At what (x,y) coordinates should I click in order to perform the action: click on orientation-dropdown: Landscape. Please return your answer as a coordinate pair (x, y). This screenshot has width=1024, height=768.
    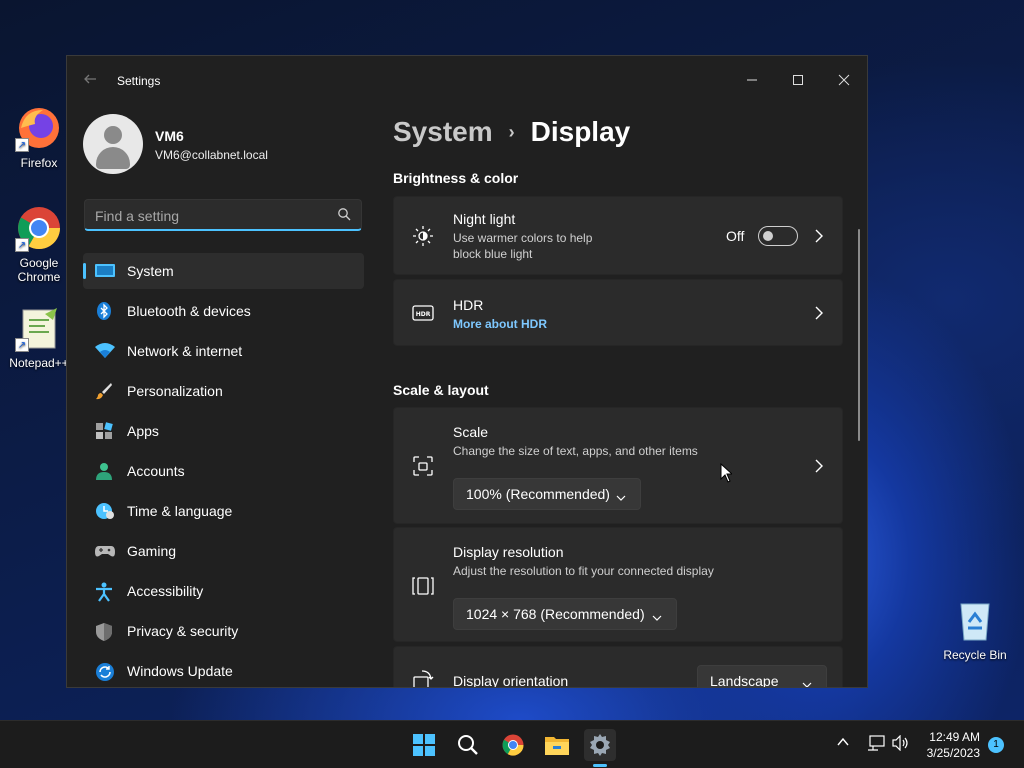
    Looking at the image, I should click on (762, 676).